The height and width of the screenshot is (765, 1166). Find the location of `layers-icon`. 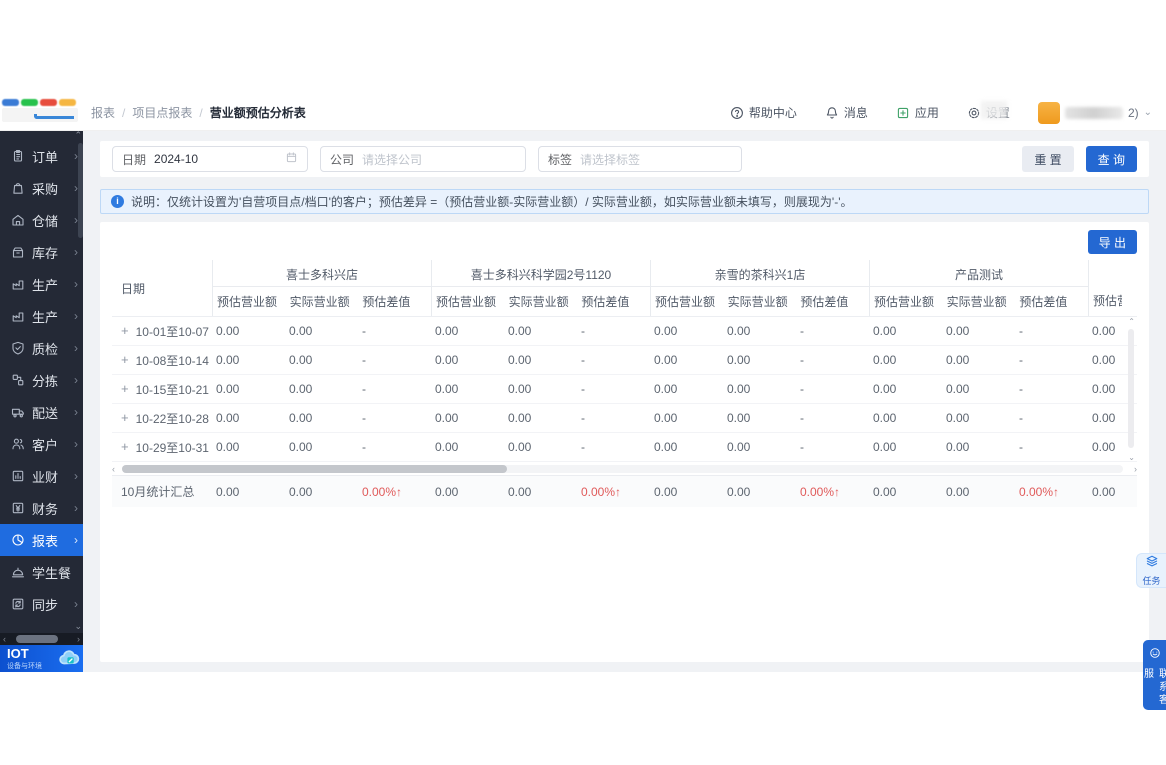

layers-icon is located at coordinates (1152, 563).